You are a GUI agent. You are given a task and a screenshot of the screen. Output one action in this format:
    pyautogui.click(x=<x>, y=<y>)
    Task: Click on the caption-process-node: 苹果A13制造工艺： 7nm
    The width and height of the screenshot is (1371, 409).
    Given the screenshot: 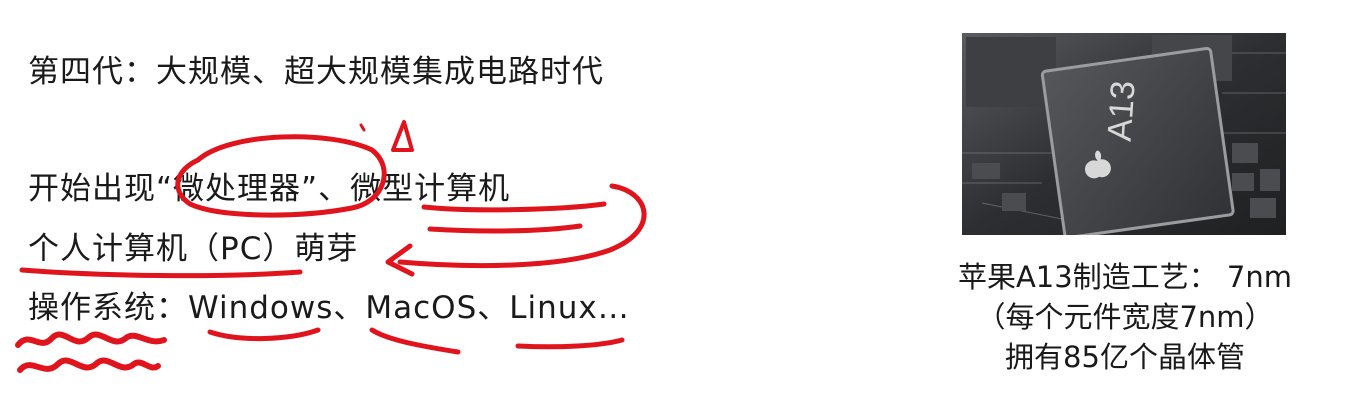 What is the action you would take?
    pyautogui.click(x=1125, y=277)
    